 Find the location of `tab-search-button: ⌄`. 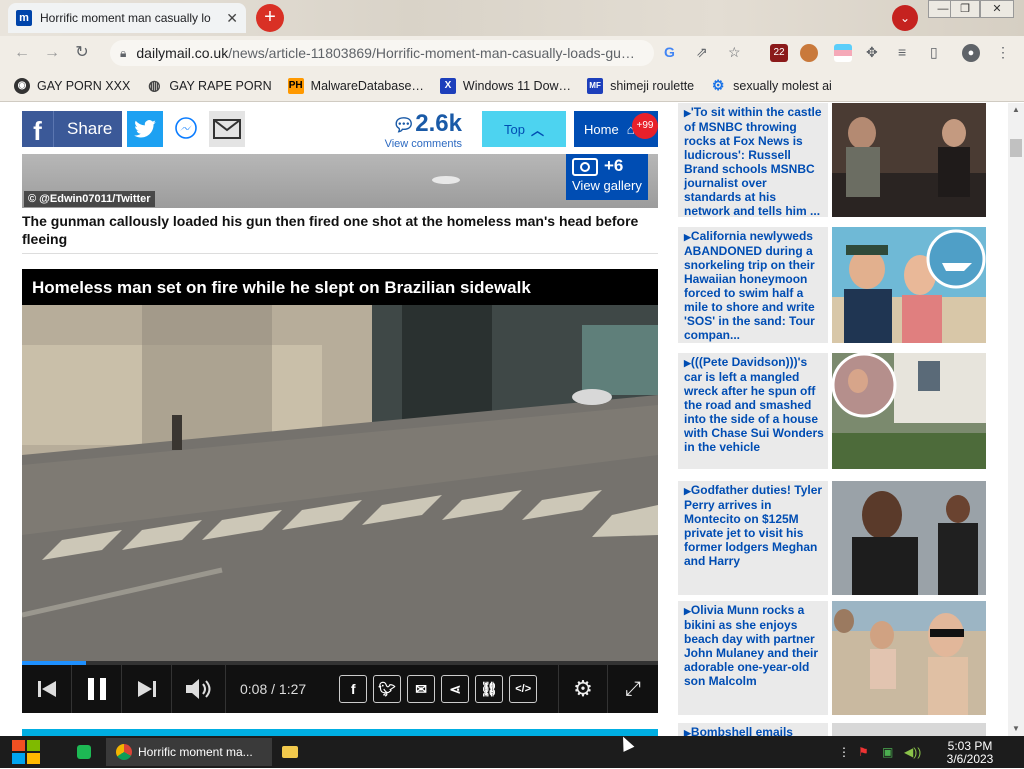

tab-search-button: ⌄ is located at coordinates (905, 18).